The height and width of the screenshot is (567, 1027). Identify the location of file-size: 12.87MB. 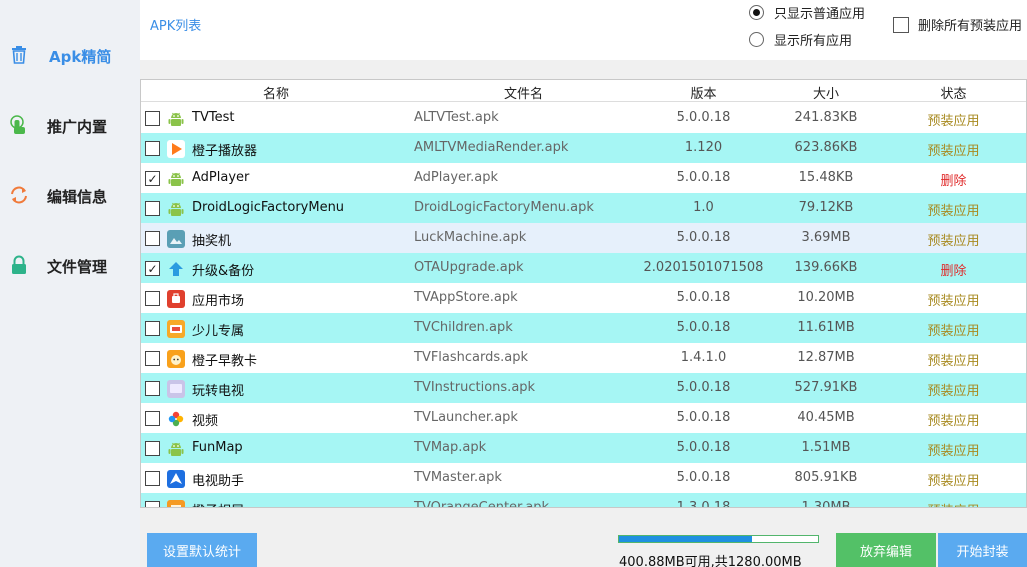
(826, 357).